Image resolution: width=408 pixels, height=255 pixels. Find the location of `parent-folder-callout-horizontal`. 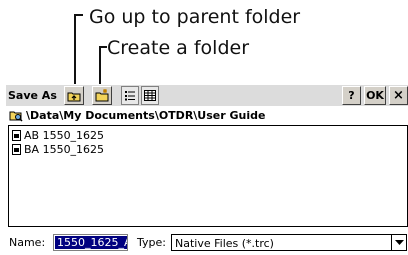

parent-folder-callout-horizontal is located at coordinates (78, 15).